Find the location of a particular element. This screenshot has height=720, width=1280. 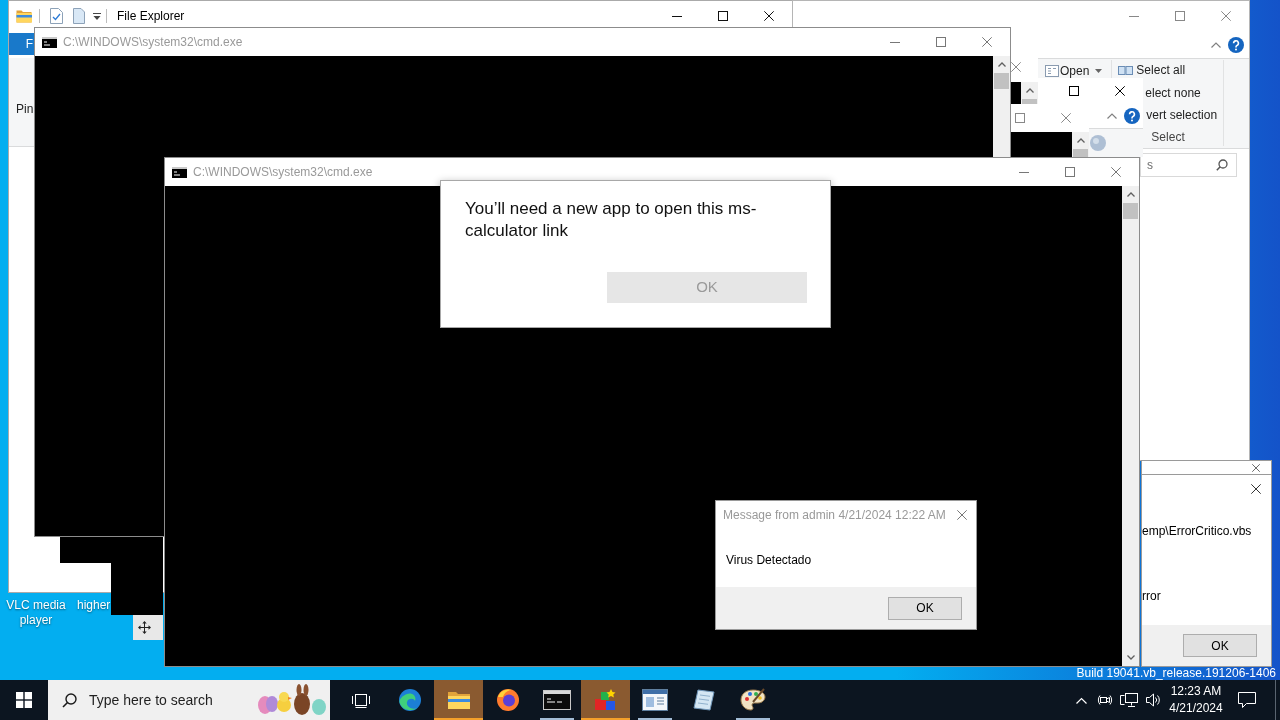

search-box: Type here to search is located at coordinates (189, 700).